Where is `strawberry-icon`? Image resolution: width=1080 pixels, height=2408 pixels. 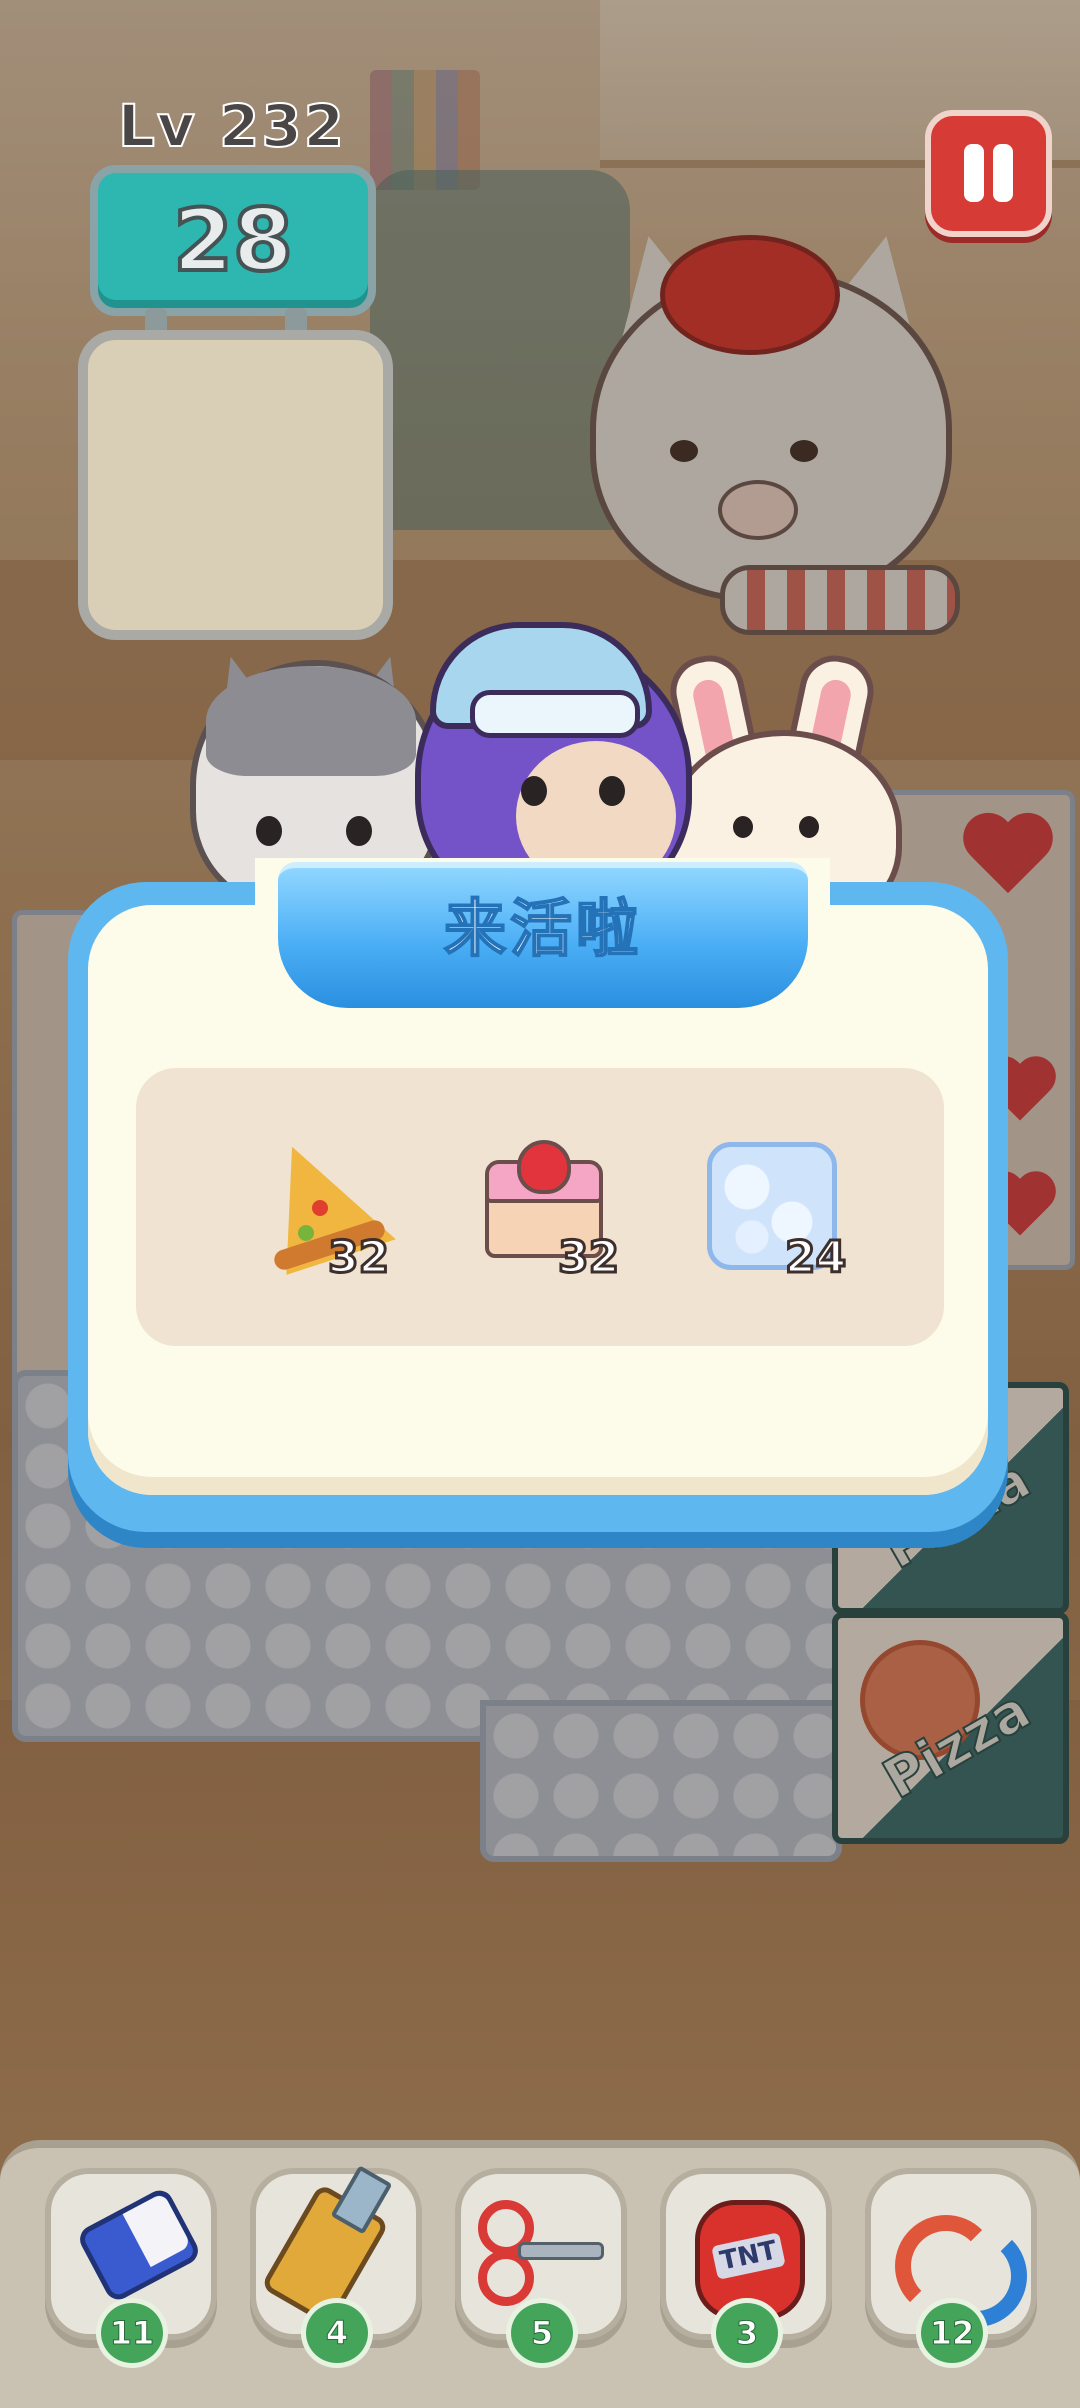 strawberry-icon is located at coordinates (544, 1167).